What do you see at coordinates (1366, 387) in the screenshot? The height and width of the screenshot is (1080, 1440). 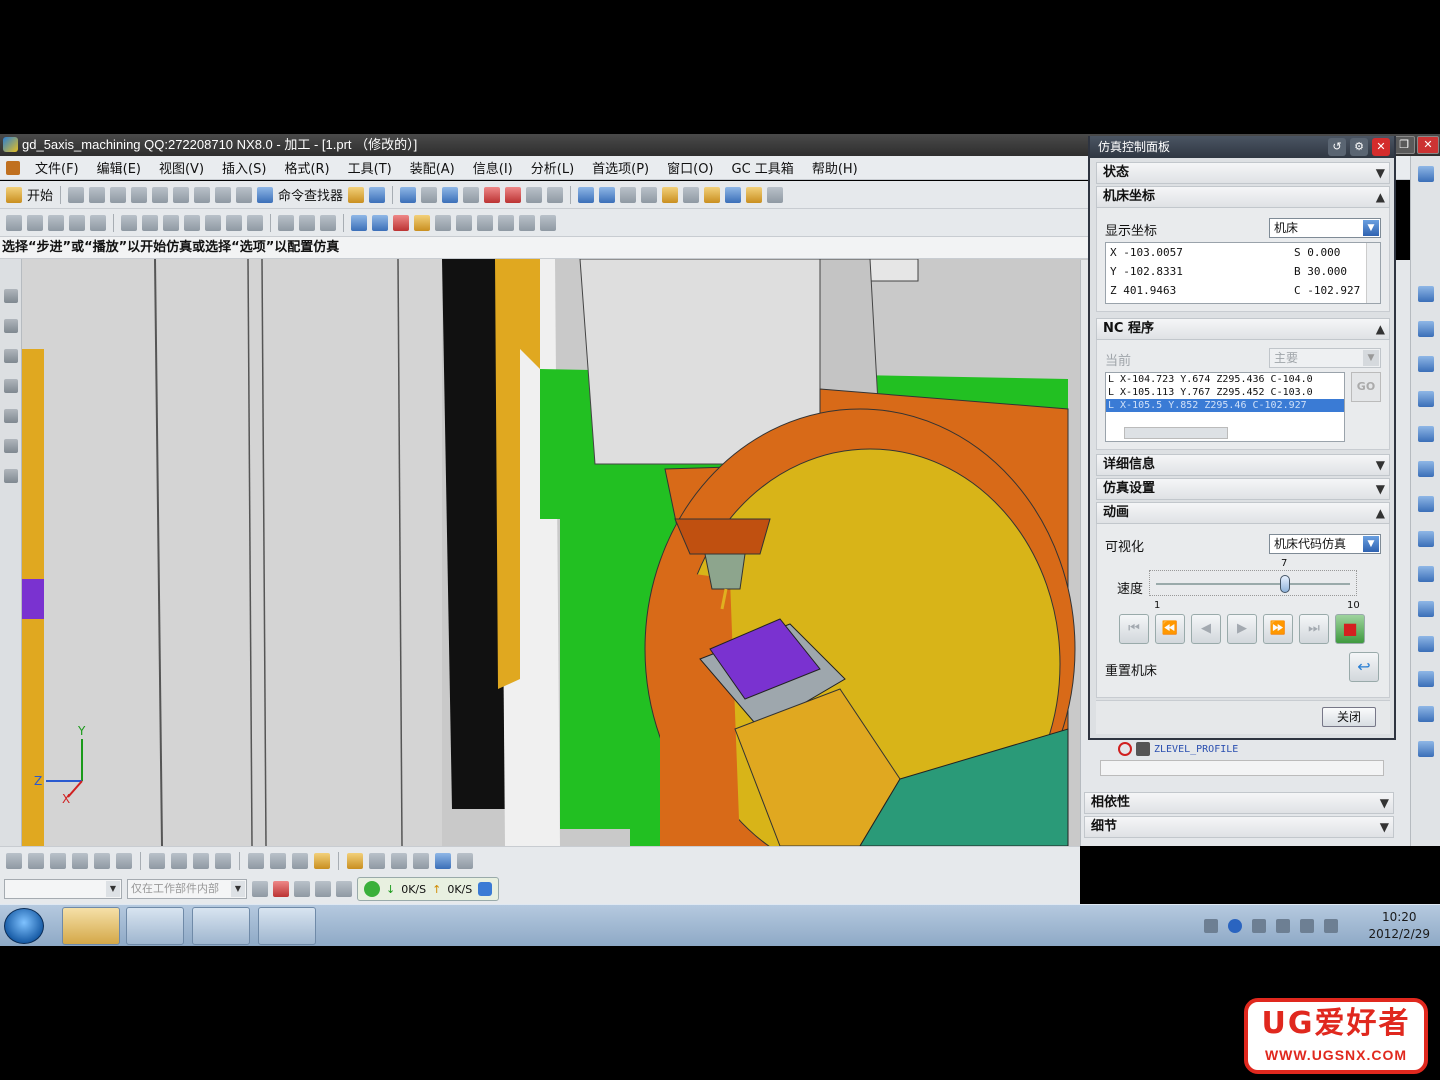 I see `goto-button: GO` at bounding box center [1366, 387].